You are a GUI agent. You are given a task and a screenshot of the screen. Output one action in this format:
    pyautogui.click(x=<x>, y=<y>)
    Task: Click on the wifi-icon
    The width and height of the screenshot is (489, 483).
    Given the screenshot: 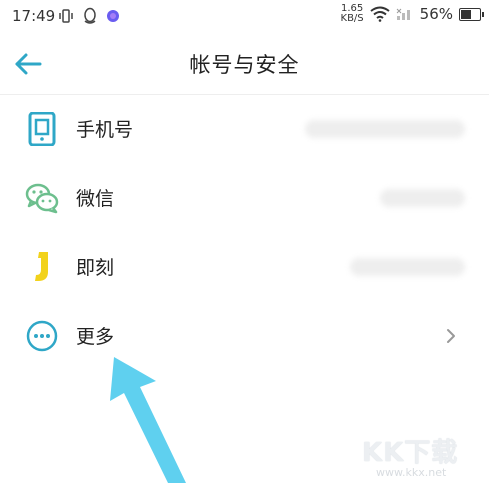 What is the action you would take?
    pyautogui.click(x=380, y=14)
    